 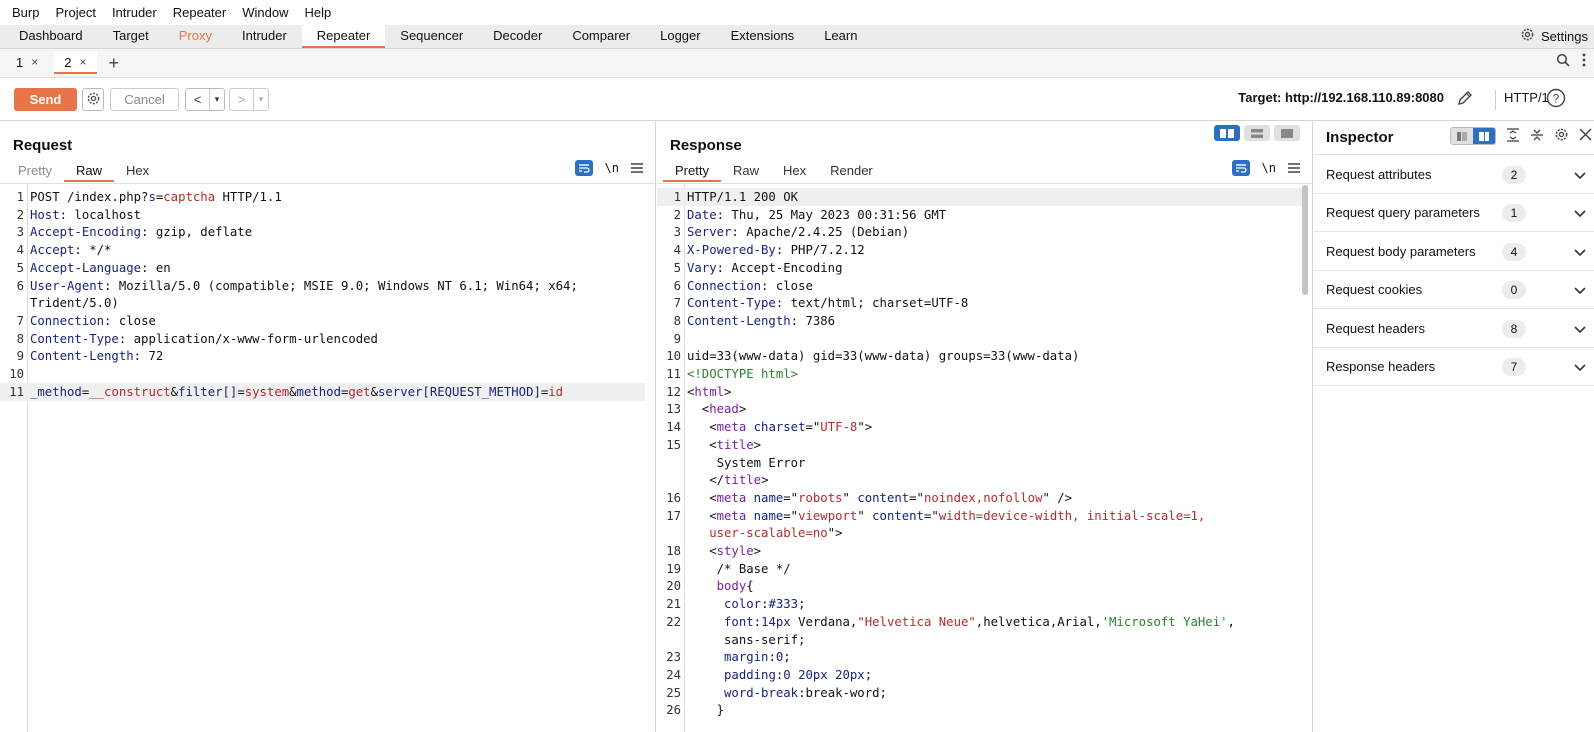 What do you see at coordinates (673, 427) in the screenshot?
I see `line-number: 14` at bounding box center [673, 427].